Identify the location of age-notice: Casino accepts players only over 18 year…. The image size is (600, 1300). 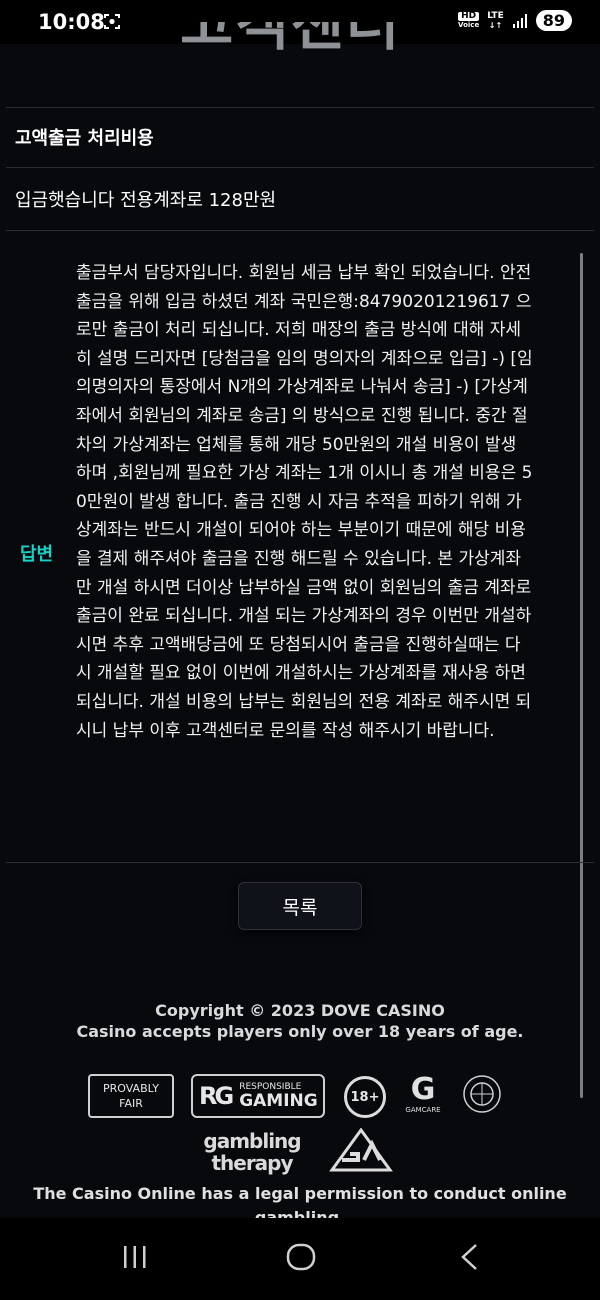
(300, 1031).